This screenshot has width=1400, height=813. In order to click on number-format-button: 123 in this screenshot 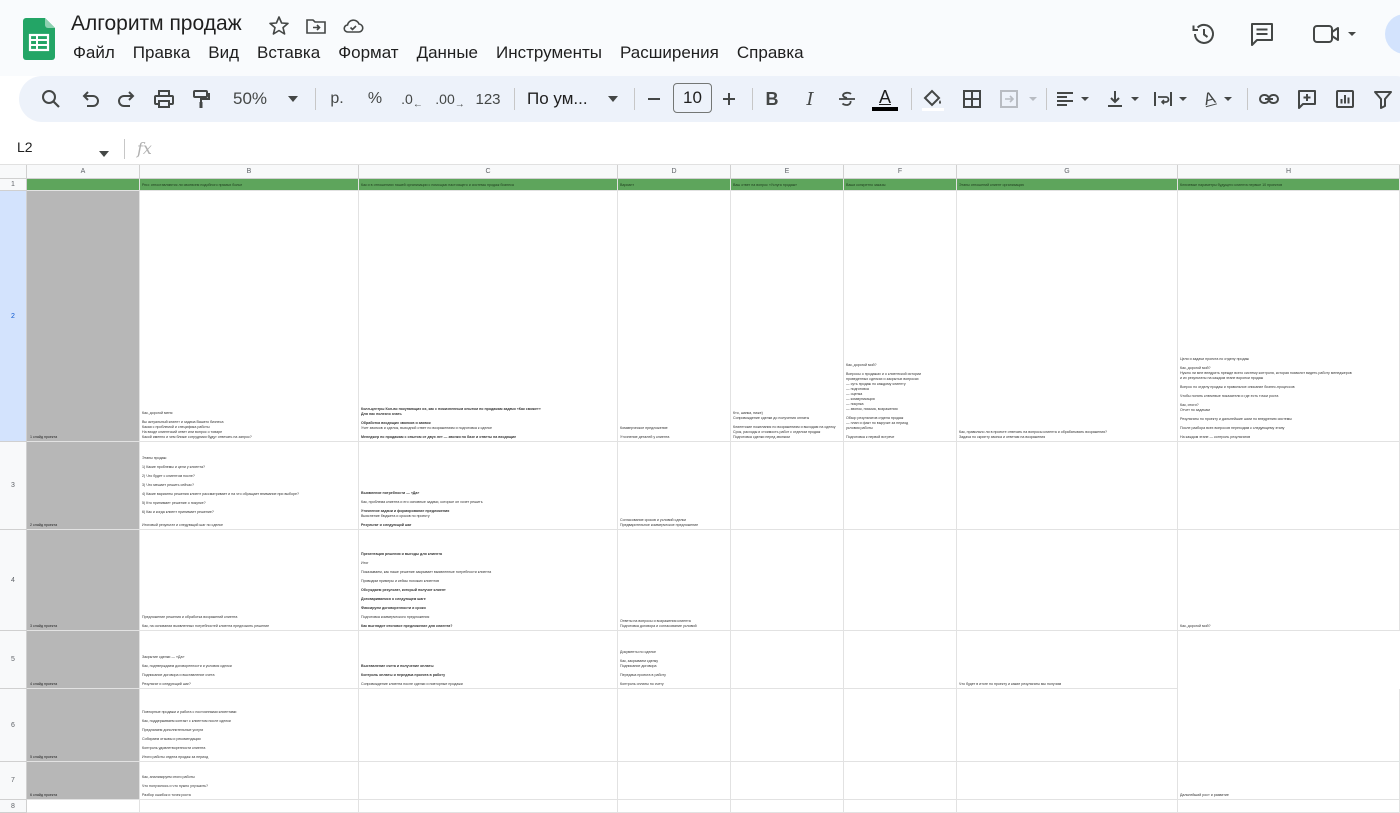, I will do `click(488, 99)`.